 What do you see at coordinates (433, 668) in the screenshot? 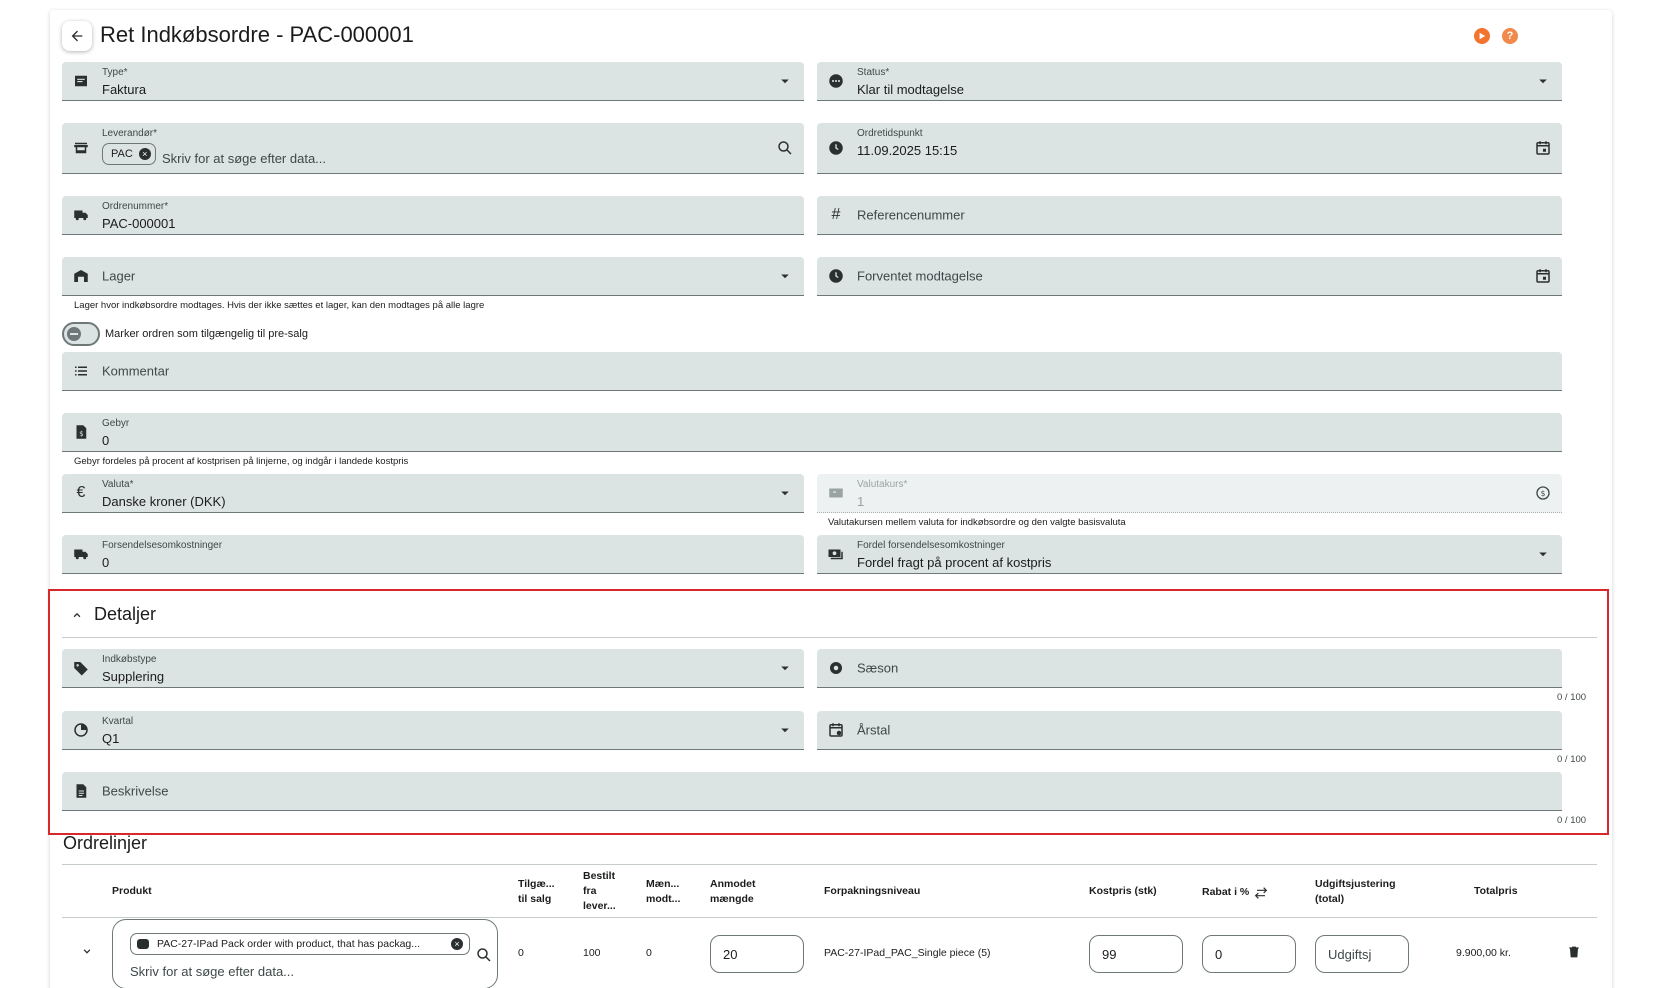
I see `purchase-type-select: Indkøbstype Supplering` at bounding box center [433, 668].